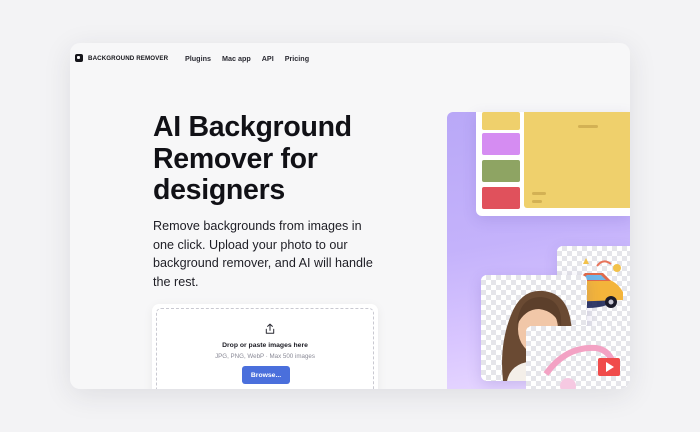 Image resolution: width=700 pixels, height=432 pixels. I want to click on hero-heading-block: AI Background Remover for designers, so click(270, 159).